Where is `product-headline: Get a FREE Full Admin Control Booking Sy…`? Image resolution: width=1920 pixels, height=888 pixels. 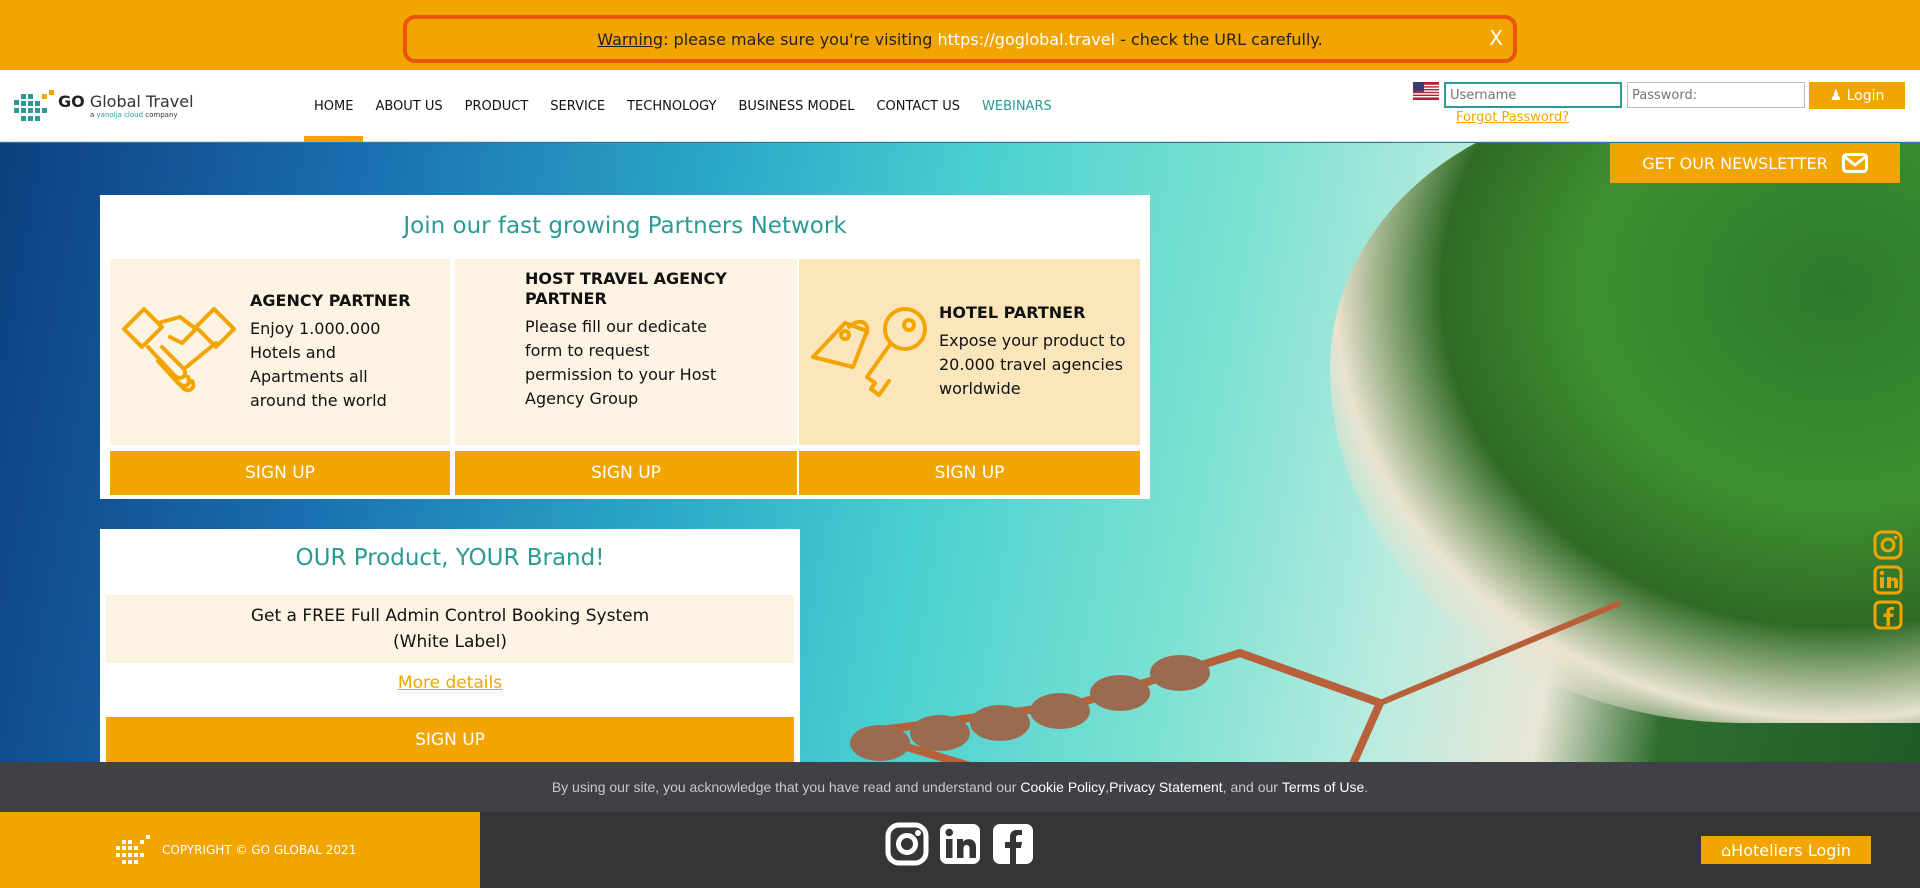 product-headline: Get a FREE Full Admin Control Booking Sy… is located at coordinates (450, 616).